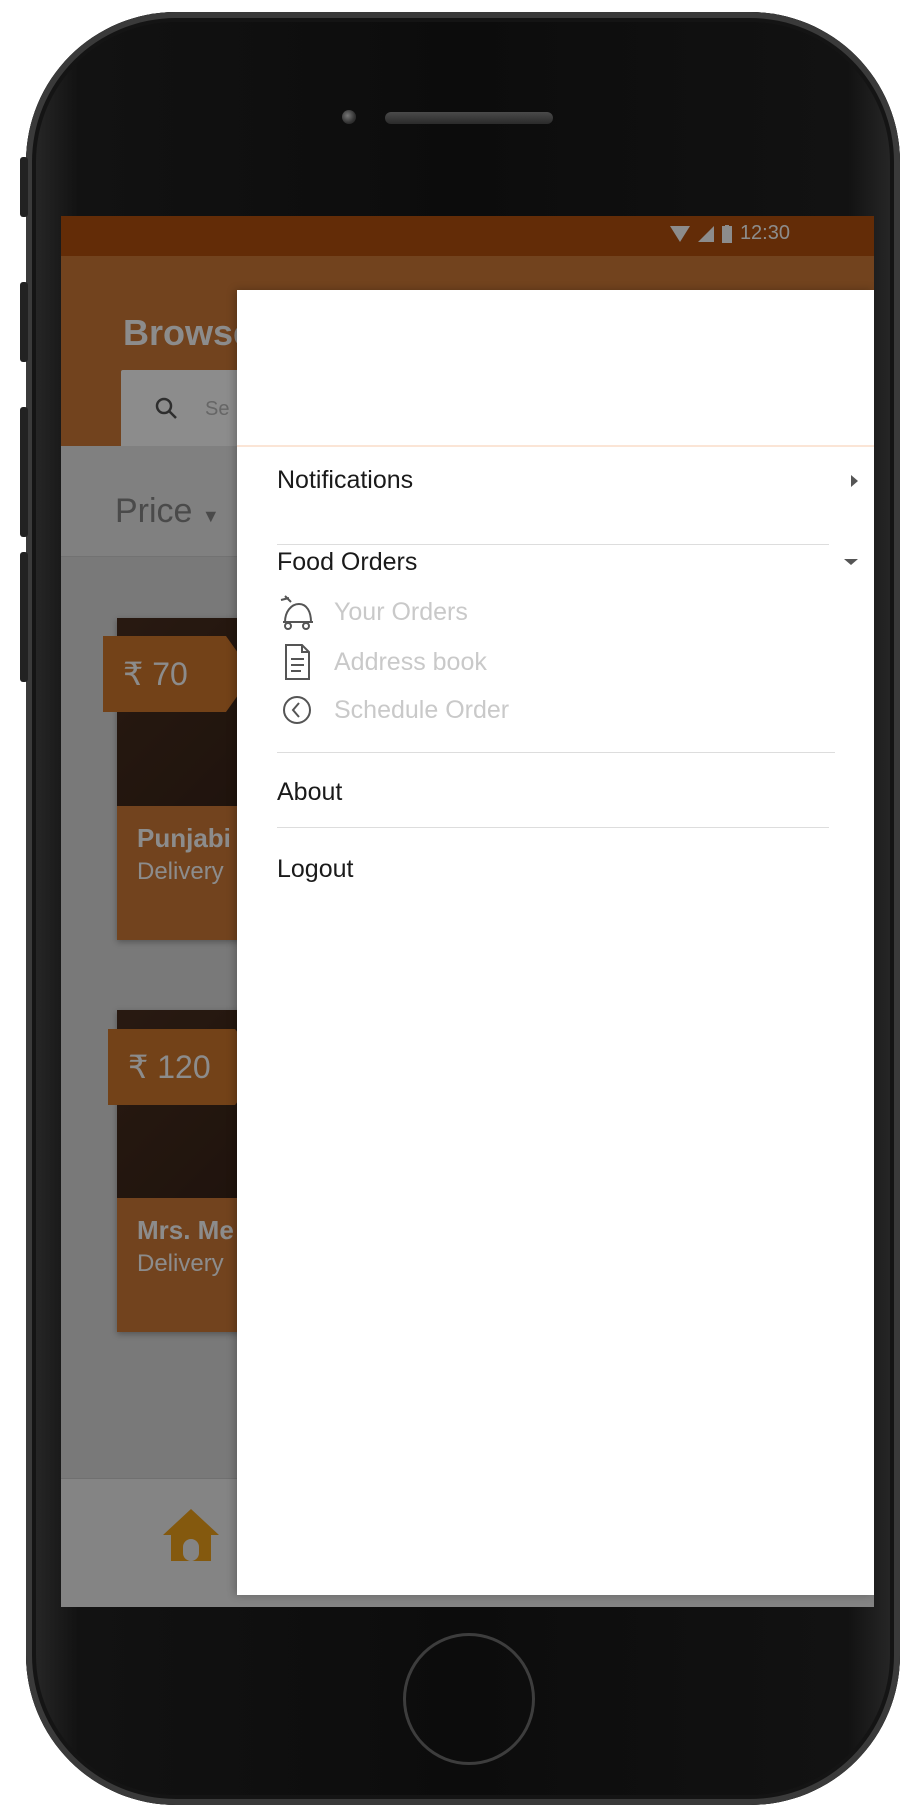  What do you see at coordinates (555, 368) in the screenshot?
I see `drawer-header` at bounding box center [555, 368].